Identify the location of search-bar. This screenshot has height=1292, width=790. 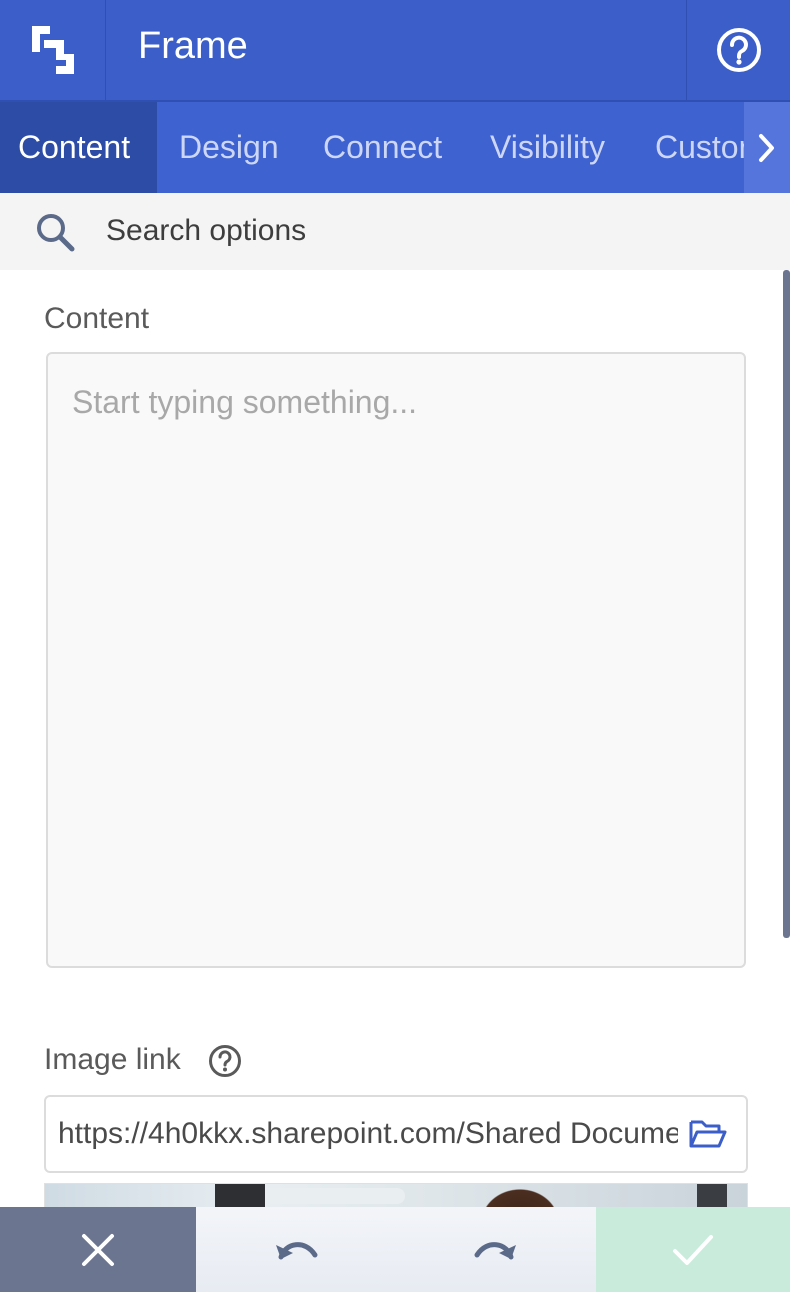
(395, 231).